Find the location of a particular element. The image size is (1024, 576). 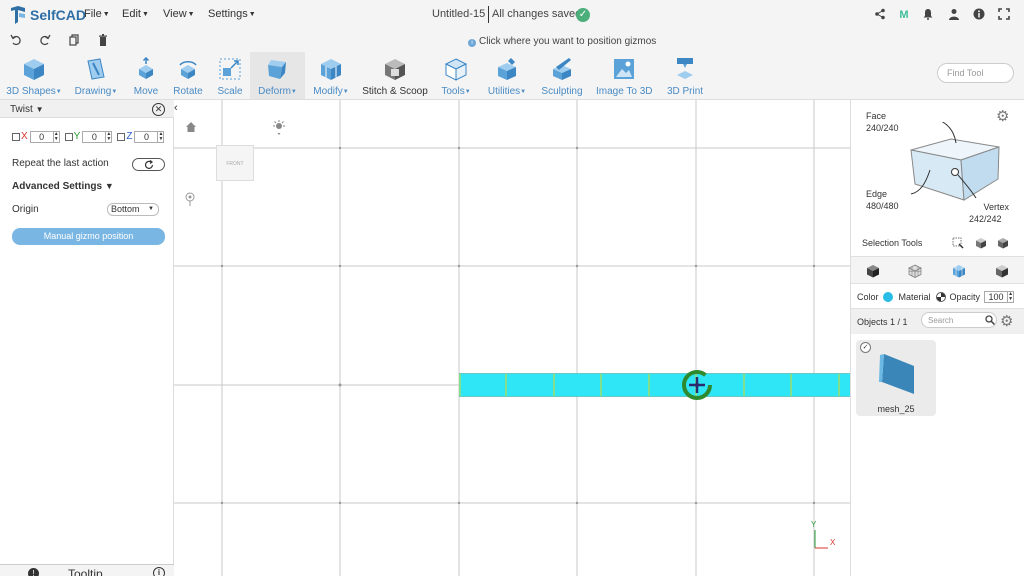

tool-image-to-3d: Image To 3D is located at coordinates (624, 75).